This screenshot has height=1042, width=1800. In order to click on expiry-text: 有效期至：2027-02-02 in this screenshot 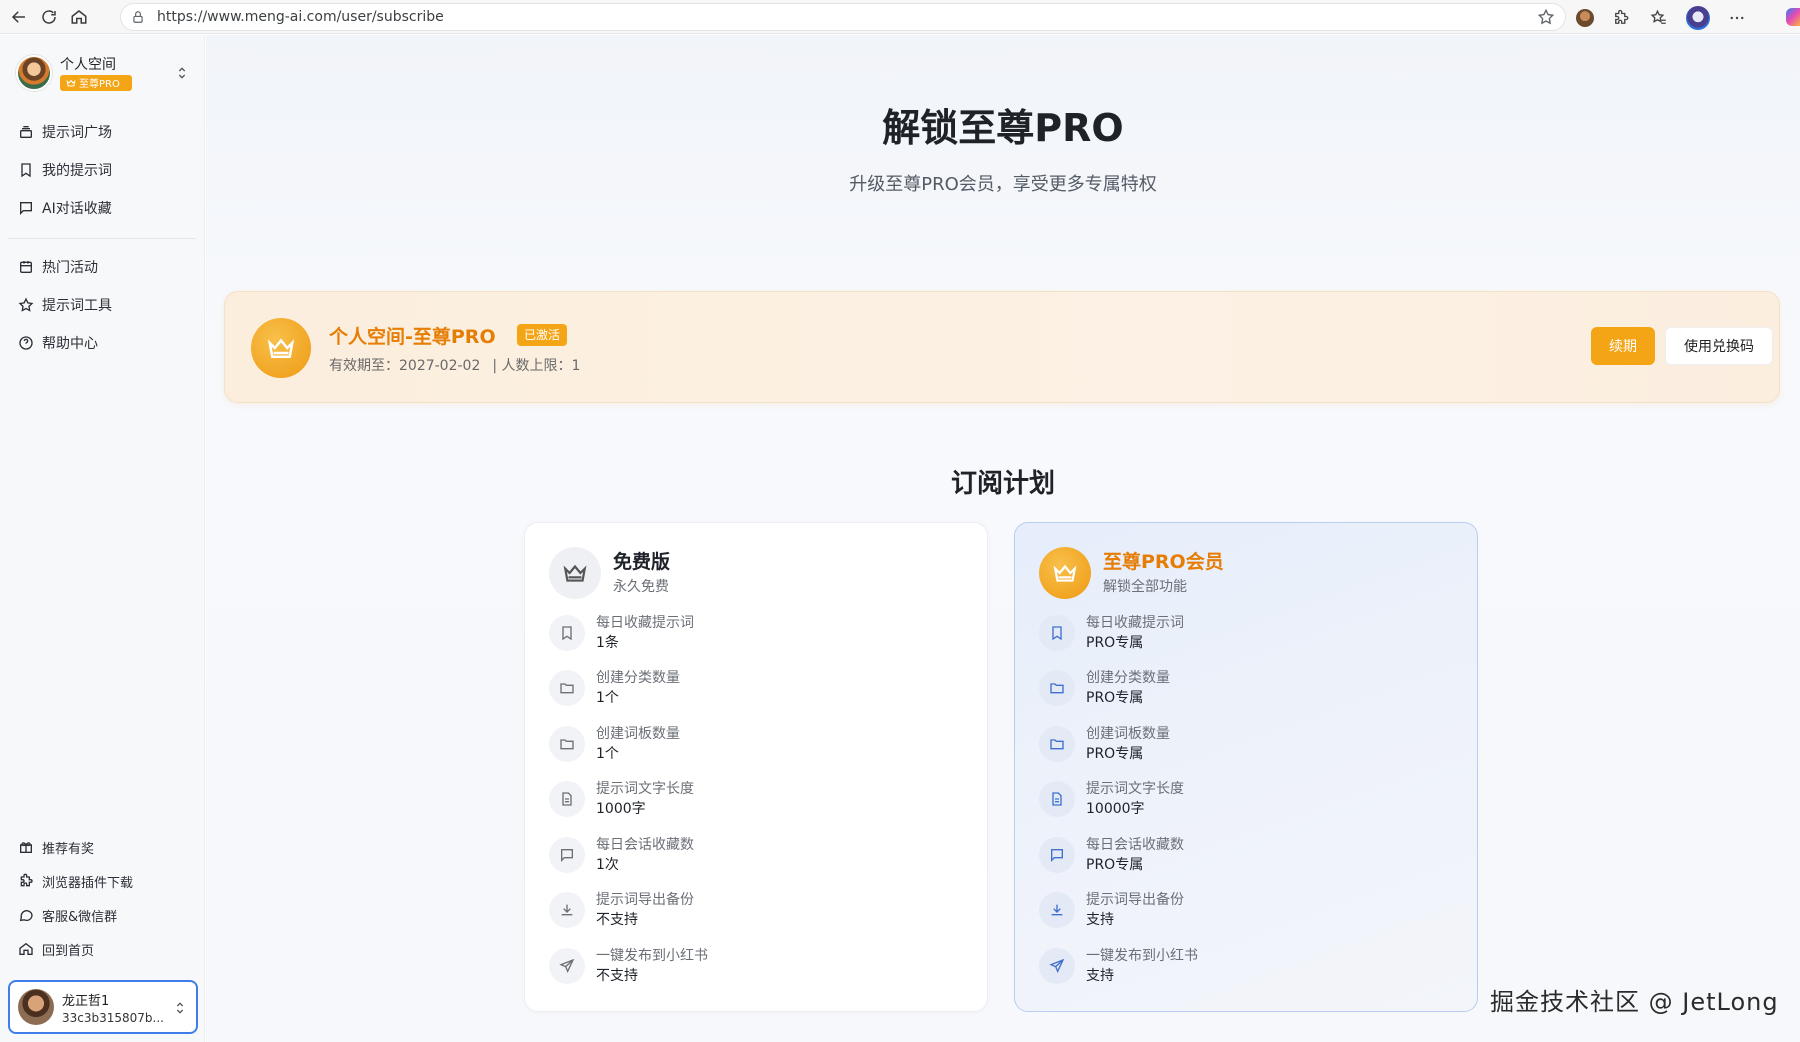, I will do `click(405, 366)`.